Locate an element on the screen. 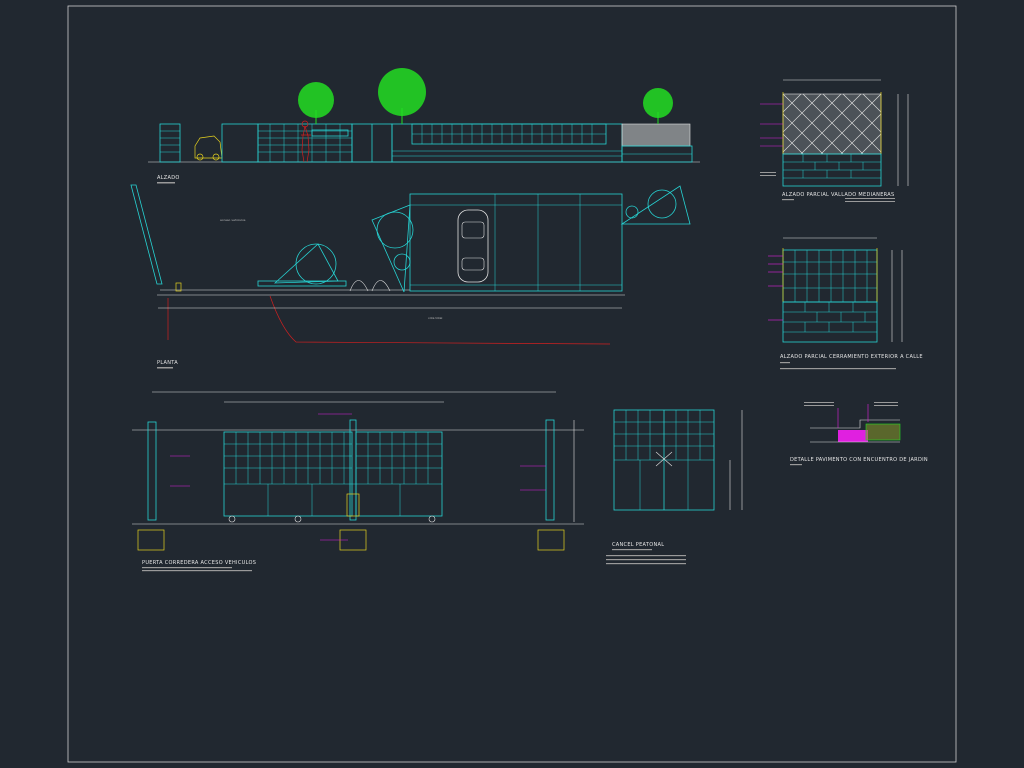 The height and width of the screenshot is (768, 1024). alzado-elevation: ALZADO is located at coordinates (424, 126).